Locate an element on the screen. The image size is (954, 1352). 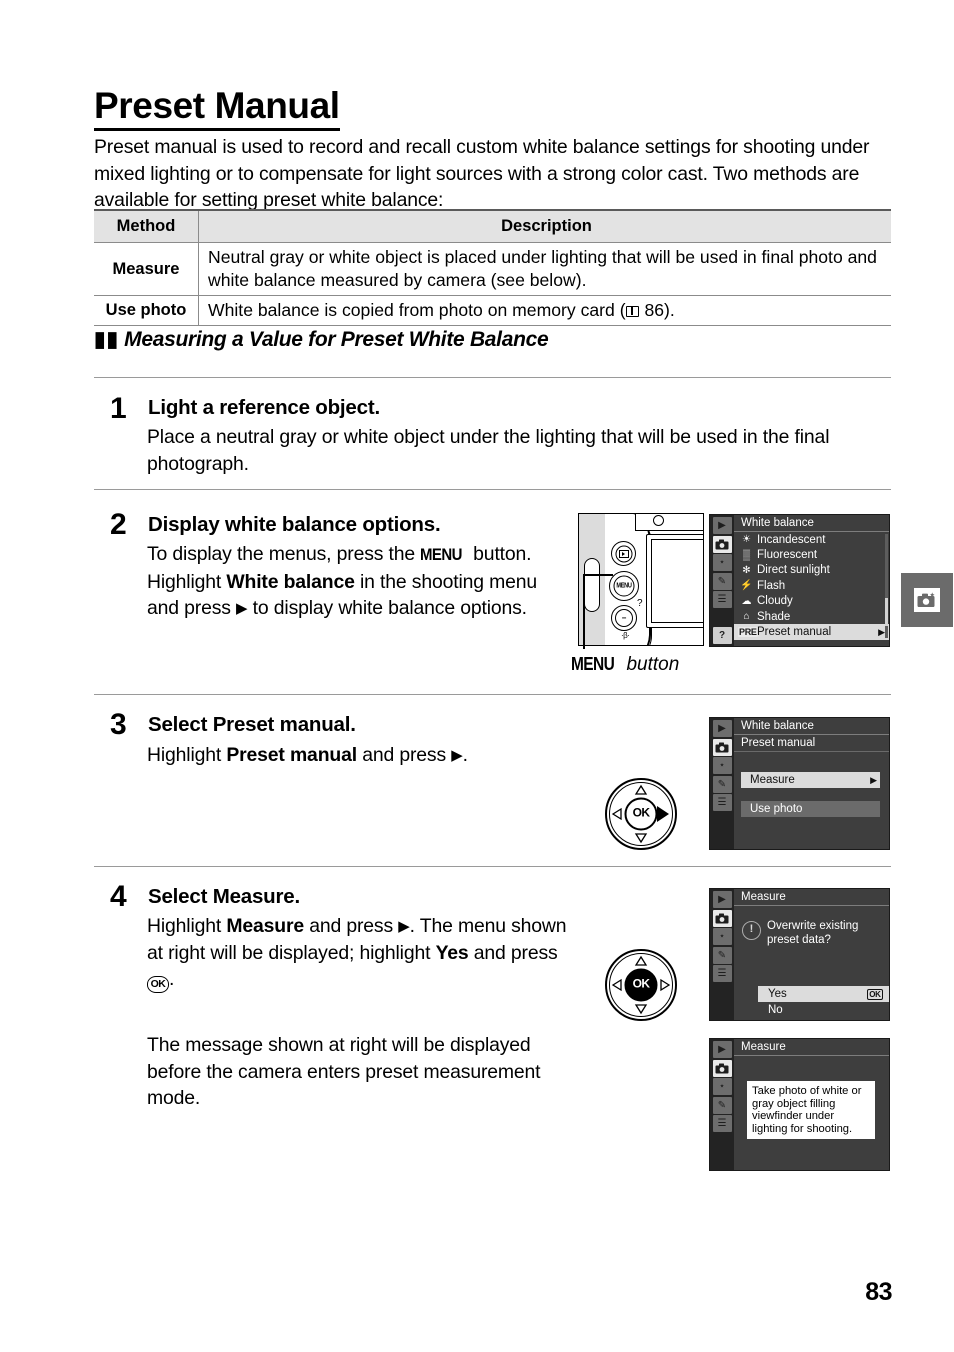
lcd-spacer is located at coordinates (811, 762).